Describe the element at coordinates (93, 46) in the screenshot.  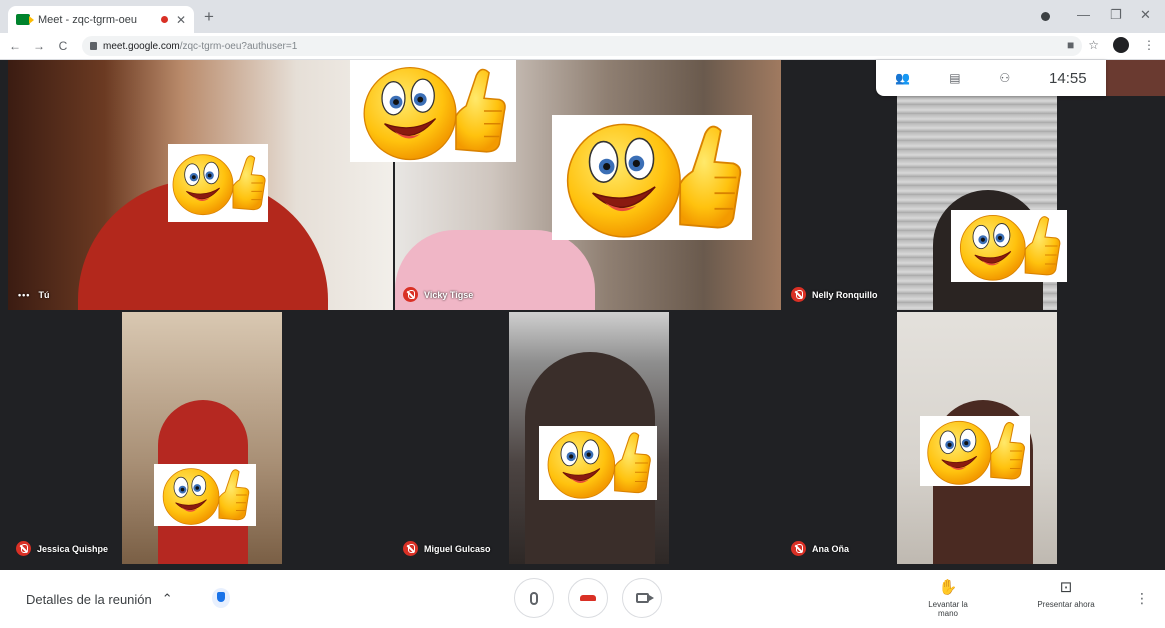
I see `lock-icon` at that location.